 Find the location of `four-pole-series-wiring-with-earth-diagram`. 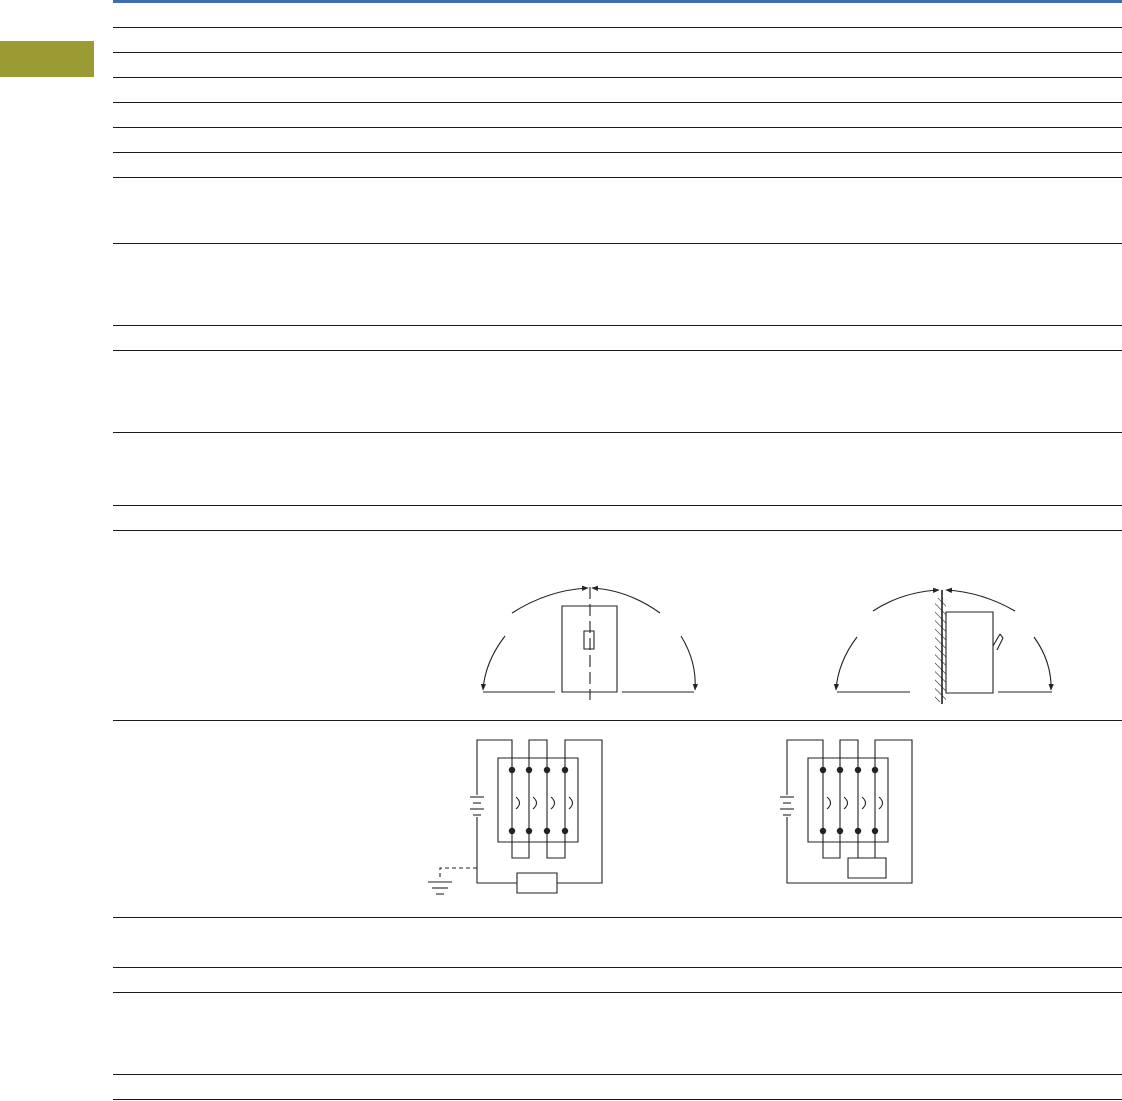

four-pole-series-wiring-with-earth-diagram is located at coordinates (515, 817).